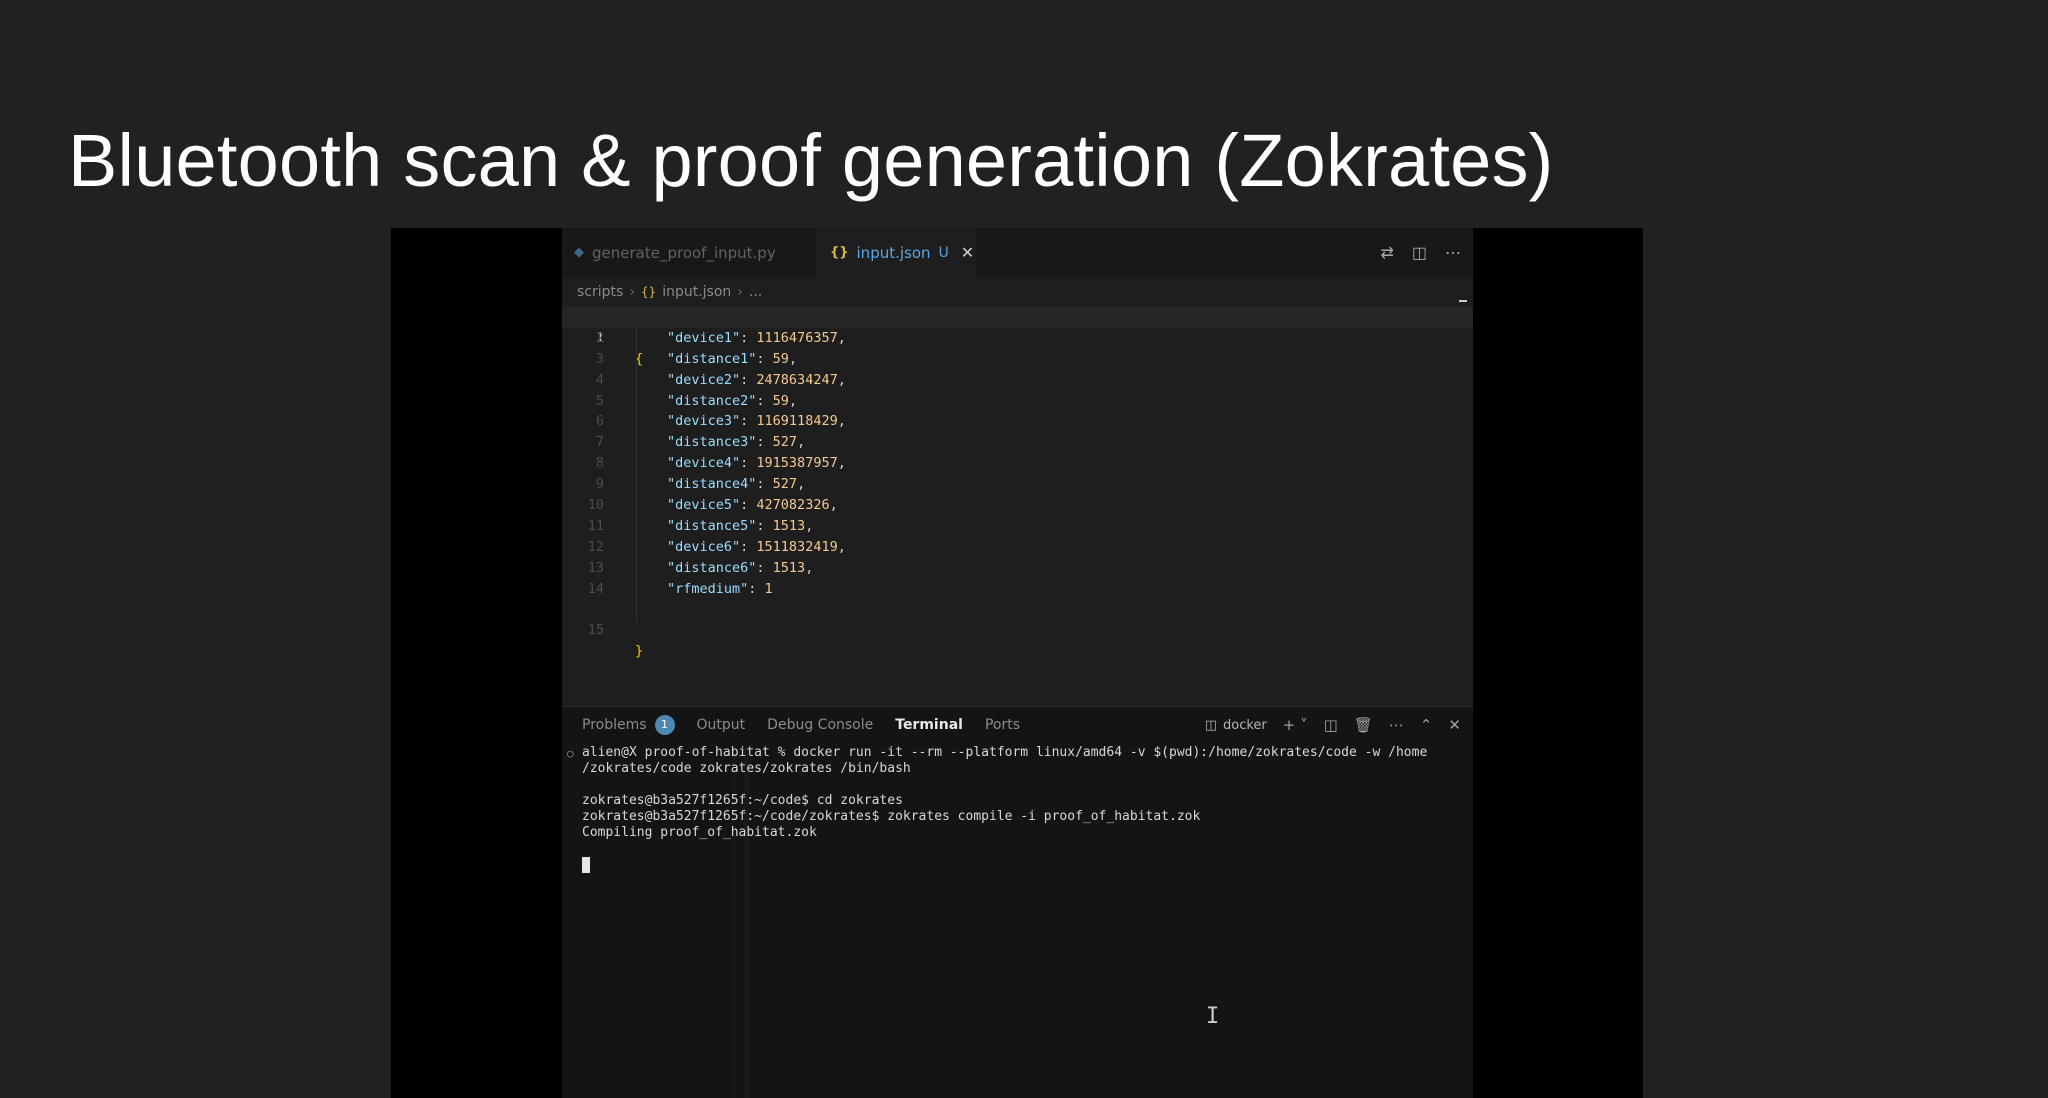 The width and height of the screenshot is (2048, 1098). I want to click on json-key: "distance5", so click(712, 525).